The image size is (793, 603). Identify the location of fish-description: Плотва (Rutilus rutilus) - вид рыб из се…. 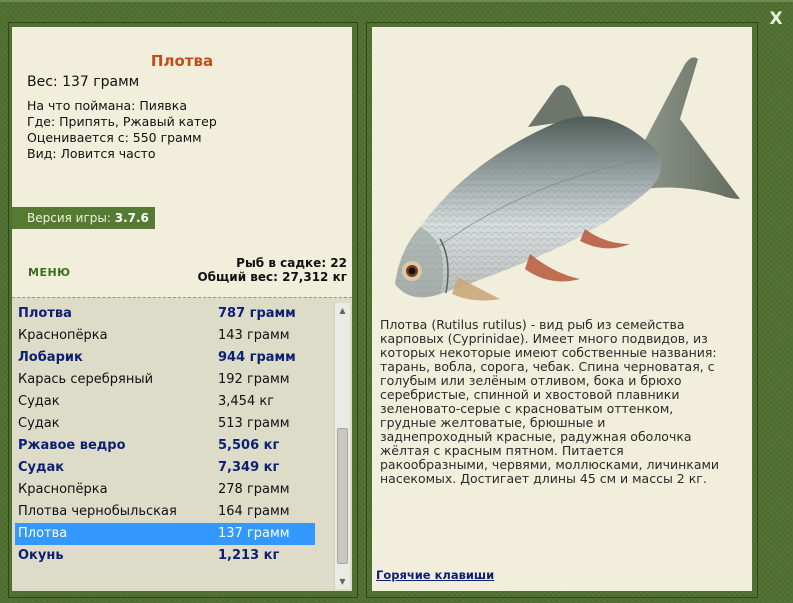
(550, 401).